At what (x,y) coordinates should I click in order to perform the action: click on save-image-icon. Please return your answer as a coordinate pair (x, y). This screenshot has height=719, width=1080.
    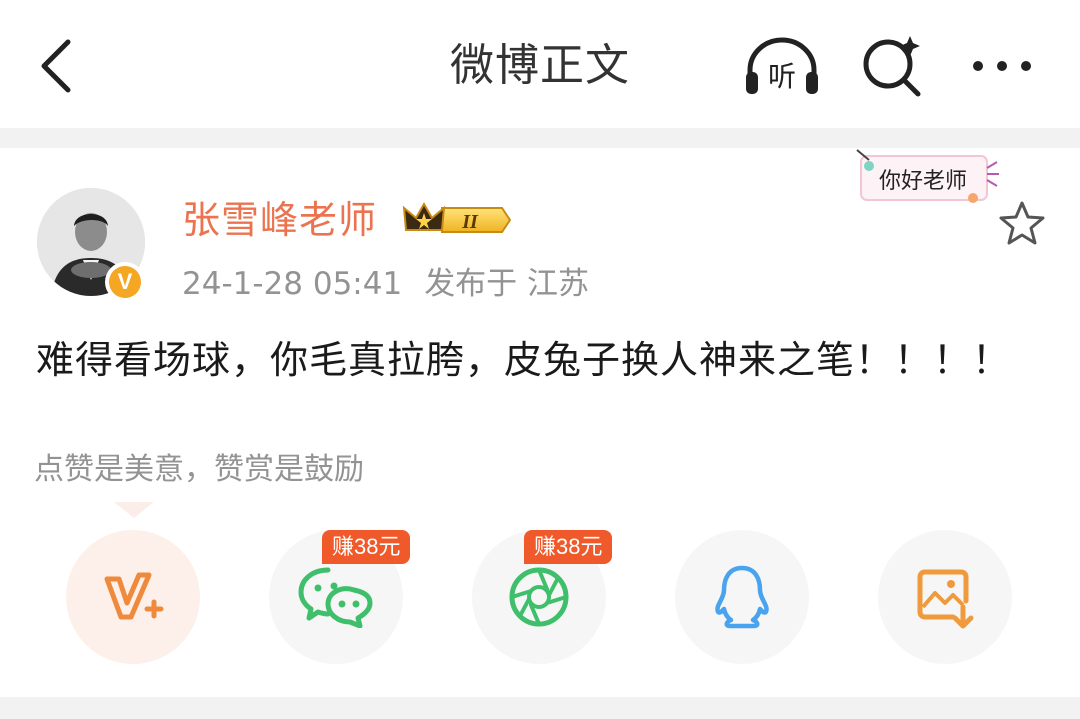
    Looking at the image, I should click on (945, 599).